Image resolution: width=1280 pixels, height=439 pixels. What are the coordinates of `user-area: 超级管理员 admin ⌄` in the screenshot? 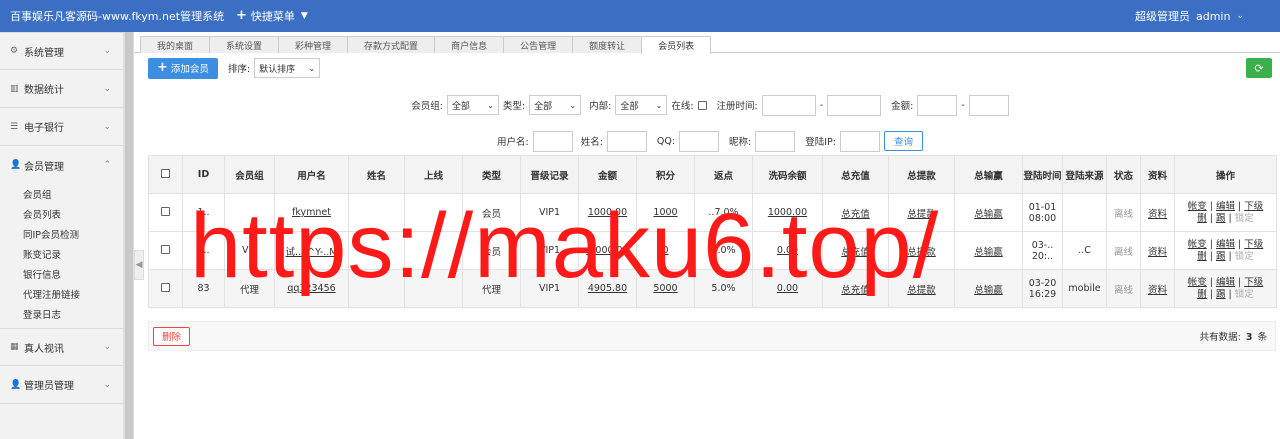 It's located at (1207, 16).